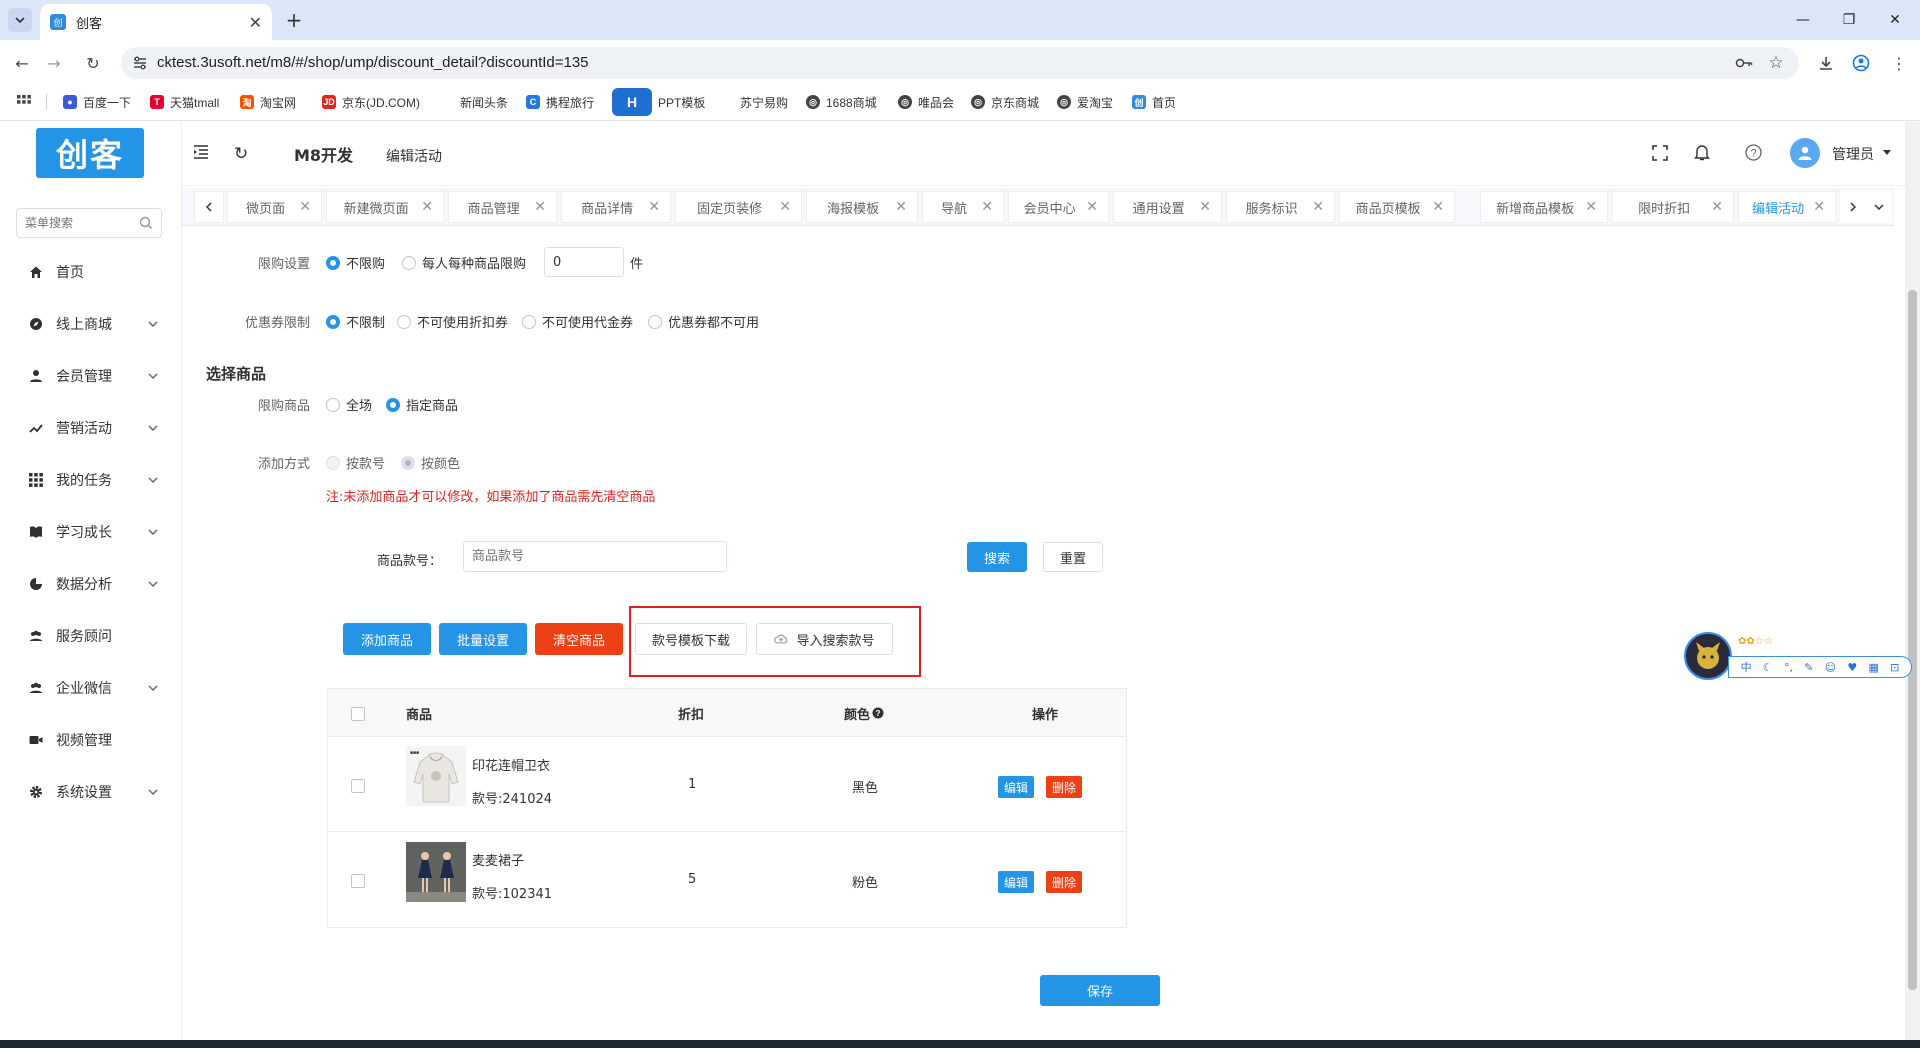 Image resolution: width=1920 pixels, height=1048 pixels. Describe the element at coordinates (355, 462) in the screenshot. I see `add-by-sku-radio: 按款号` at that location.